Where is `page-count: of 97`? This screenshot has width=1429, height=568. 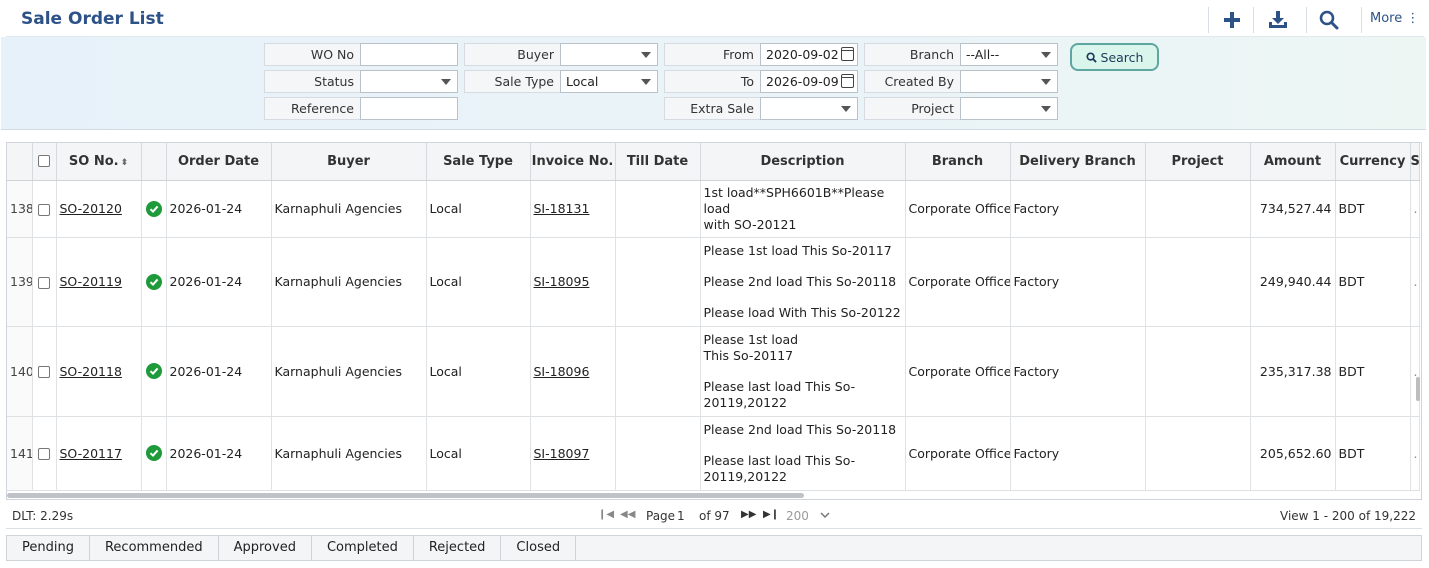
page-count: of 97 is located at coordinates (714, 516).